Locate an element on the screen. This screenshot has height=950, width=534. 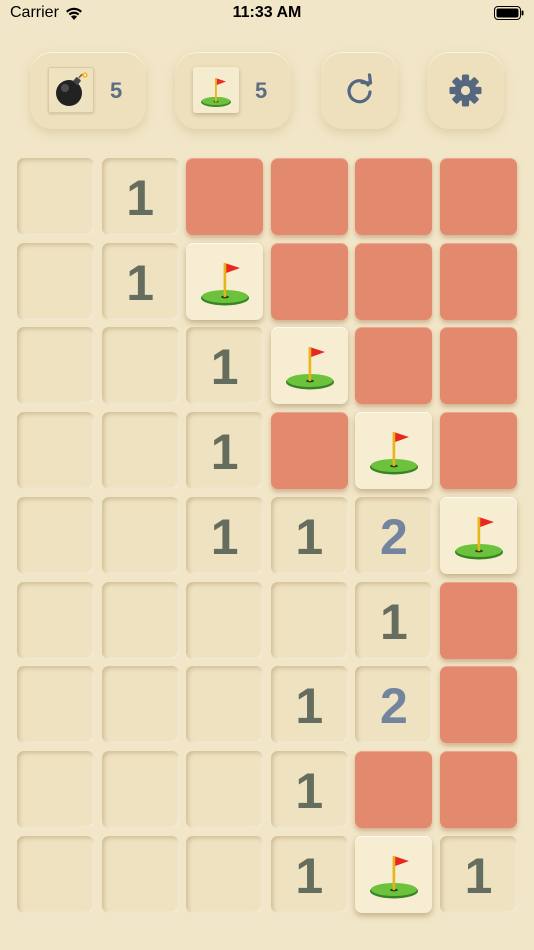
flag-counter: 5 is located at coordinates (233, 90).